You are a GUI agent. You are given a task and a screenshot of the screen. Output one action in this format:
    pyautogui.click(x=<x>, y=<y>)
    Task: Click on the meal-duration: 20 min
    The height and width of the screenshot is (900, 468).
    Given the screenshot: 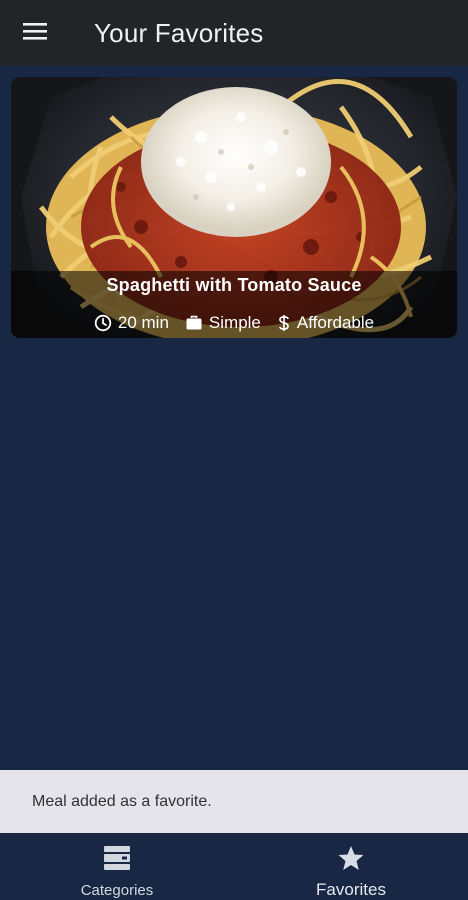 What is the action you would take?
    pyautogui.click(x=131, y=323)
    